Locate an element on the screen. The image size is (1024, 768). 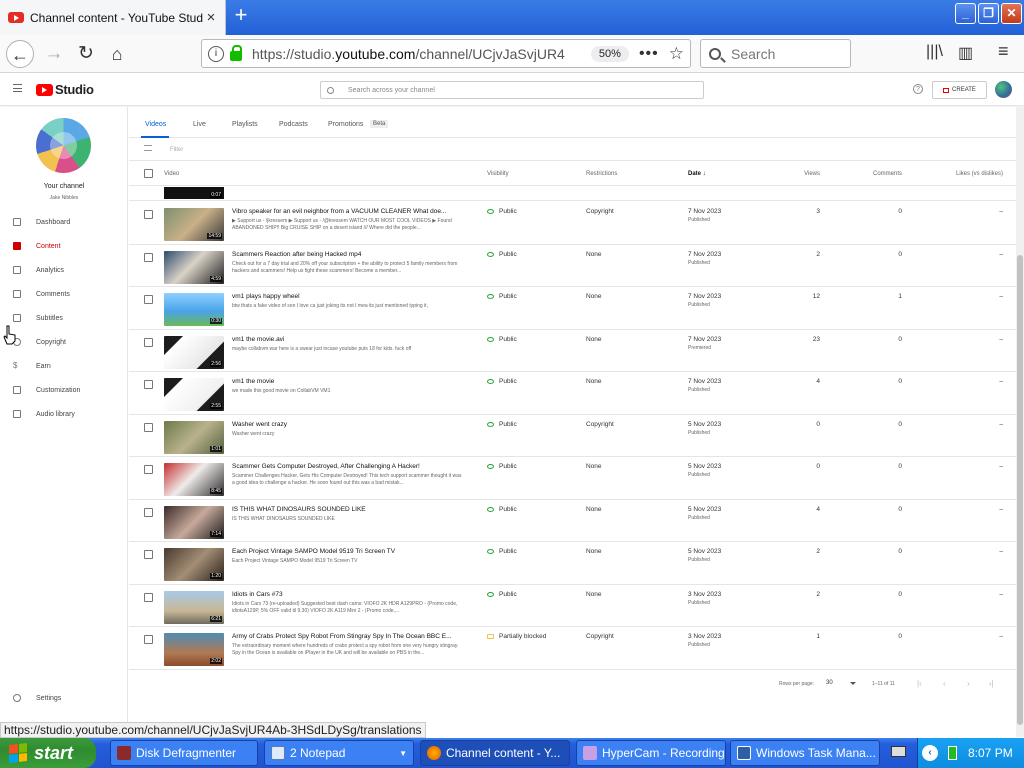
column-views: Views is located at coordinates (794, 174).